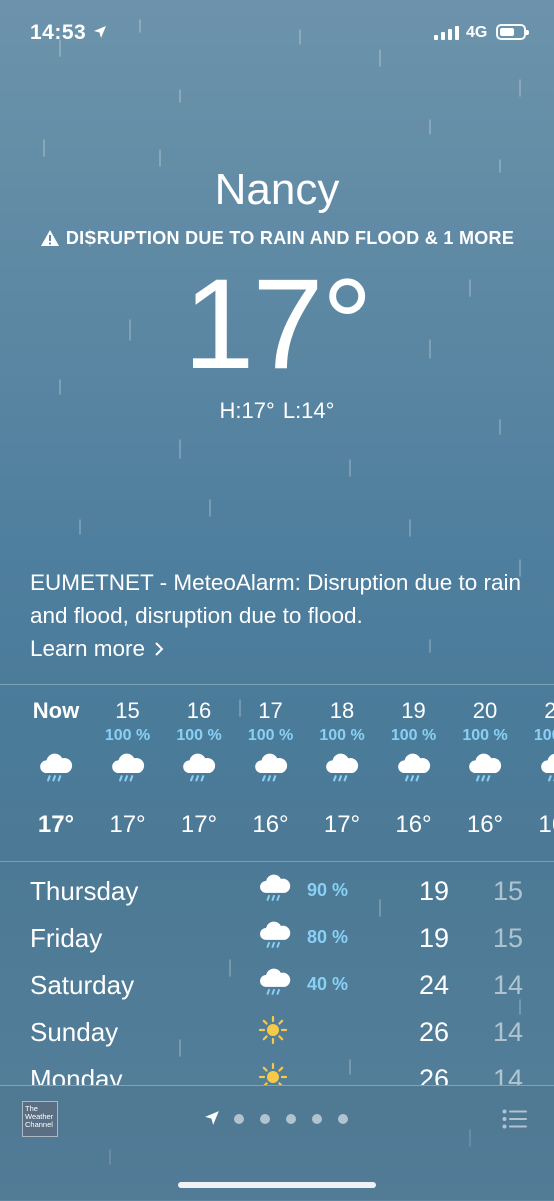 The image size is (554, 1201). I want to click on home-indicator, so click(277, 1185).